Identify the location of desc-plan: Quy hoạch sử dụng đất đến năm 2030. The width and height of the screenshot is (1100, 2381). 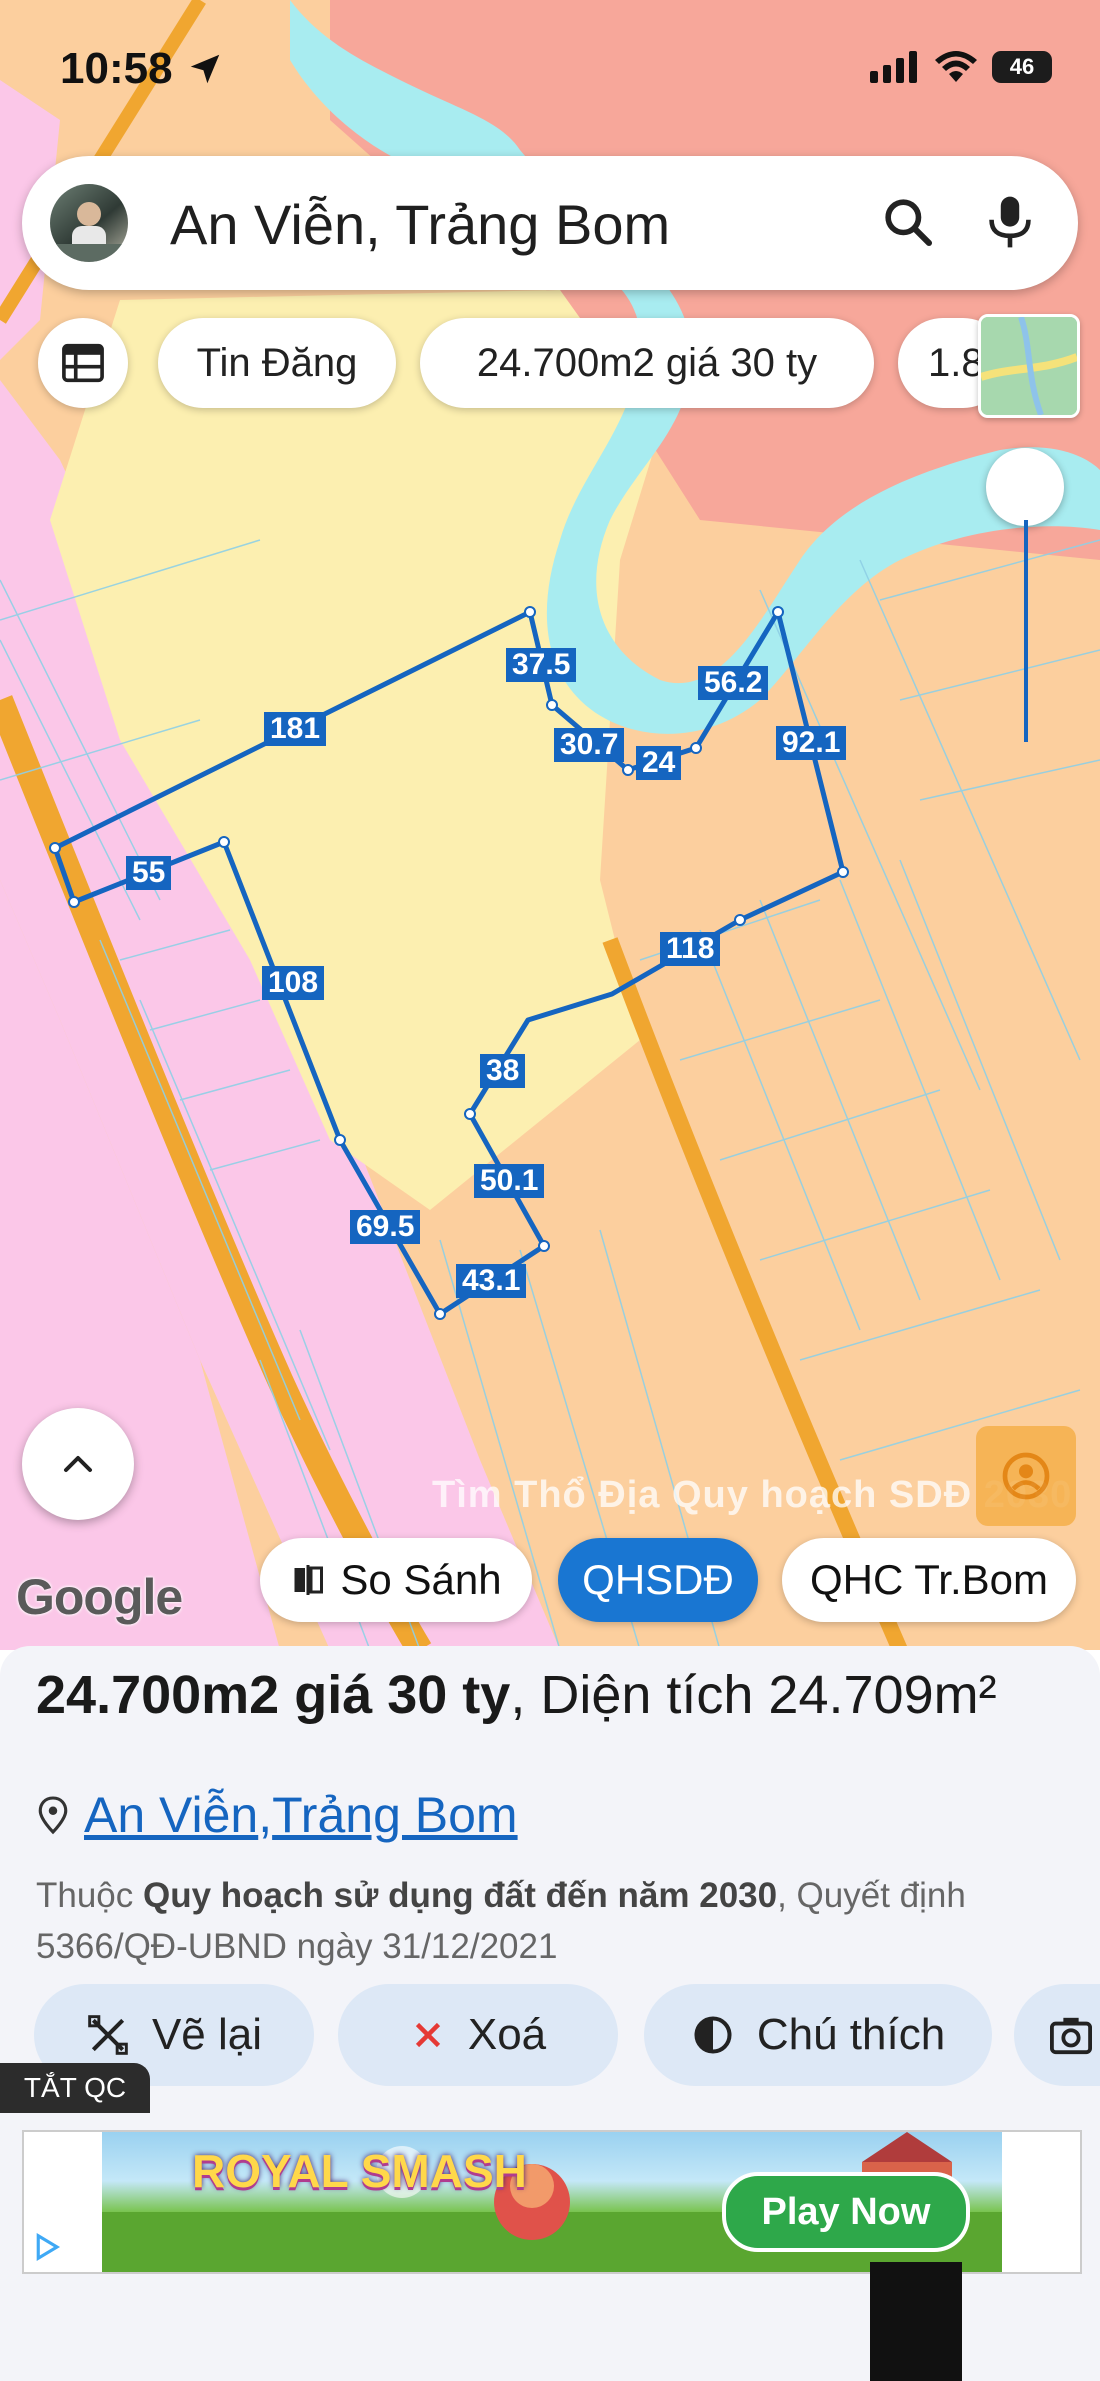
(460, 1895).